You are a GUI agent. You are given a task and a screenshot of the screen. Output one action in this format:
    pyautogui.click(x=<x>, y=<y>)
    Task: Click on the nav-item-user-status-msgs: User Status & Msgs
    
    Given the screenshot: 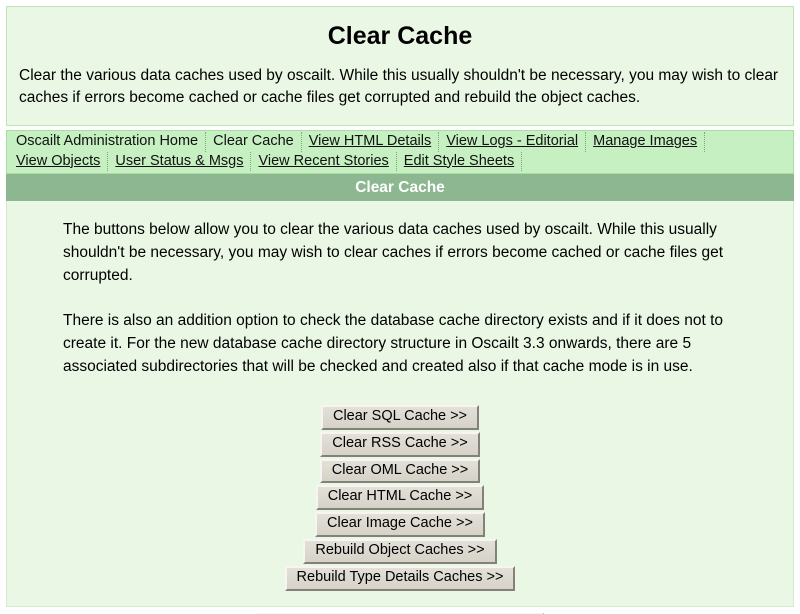 What is the action you would take?
    pyautogui.click(x=180, y=161)
    